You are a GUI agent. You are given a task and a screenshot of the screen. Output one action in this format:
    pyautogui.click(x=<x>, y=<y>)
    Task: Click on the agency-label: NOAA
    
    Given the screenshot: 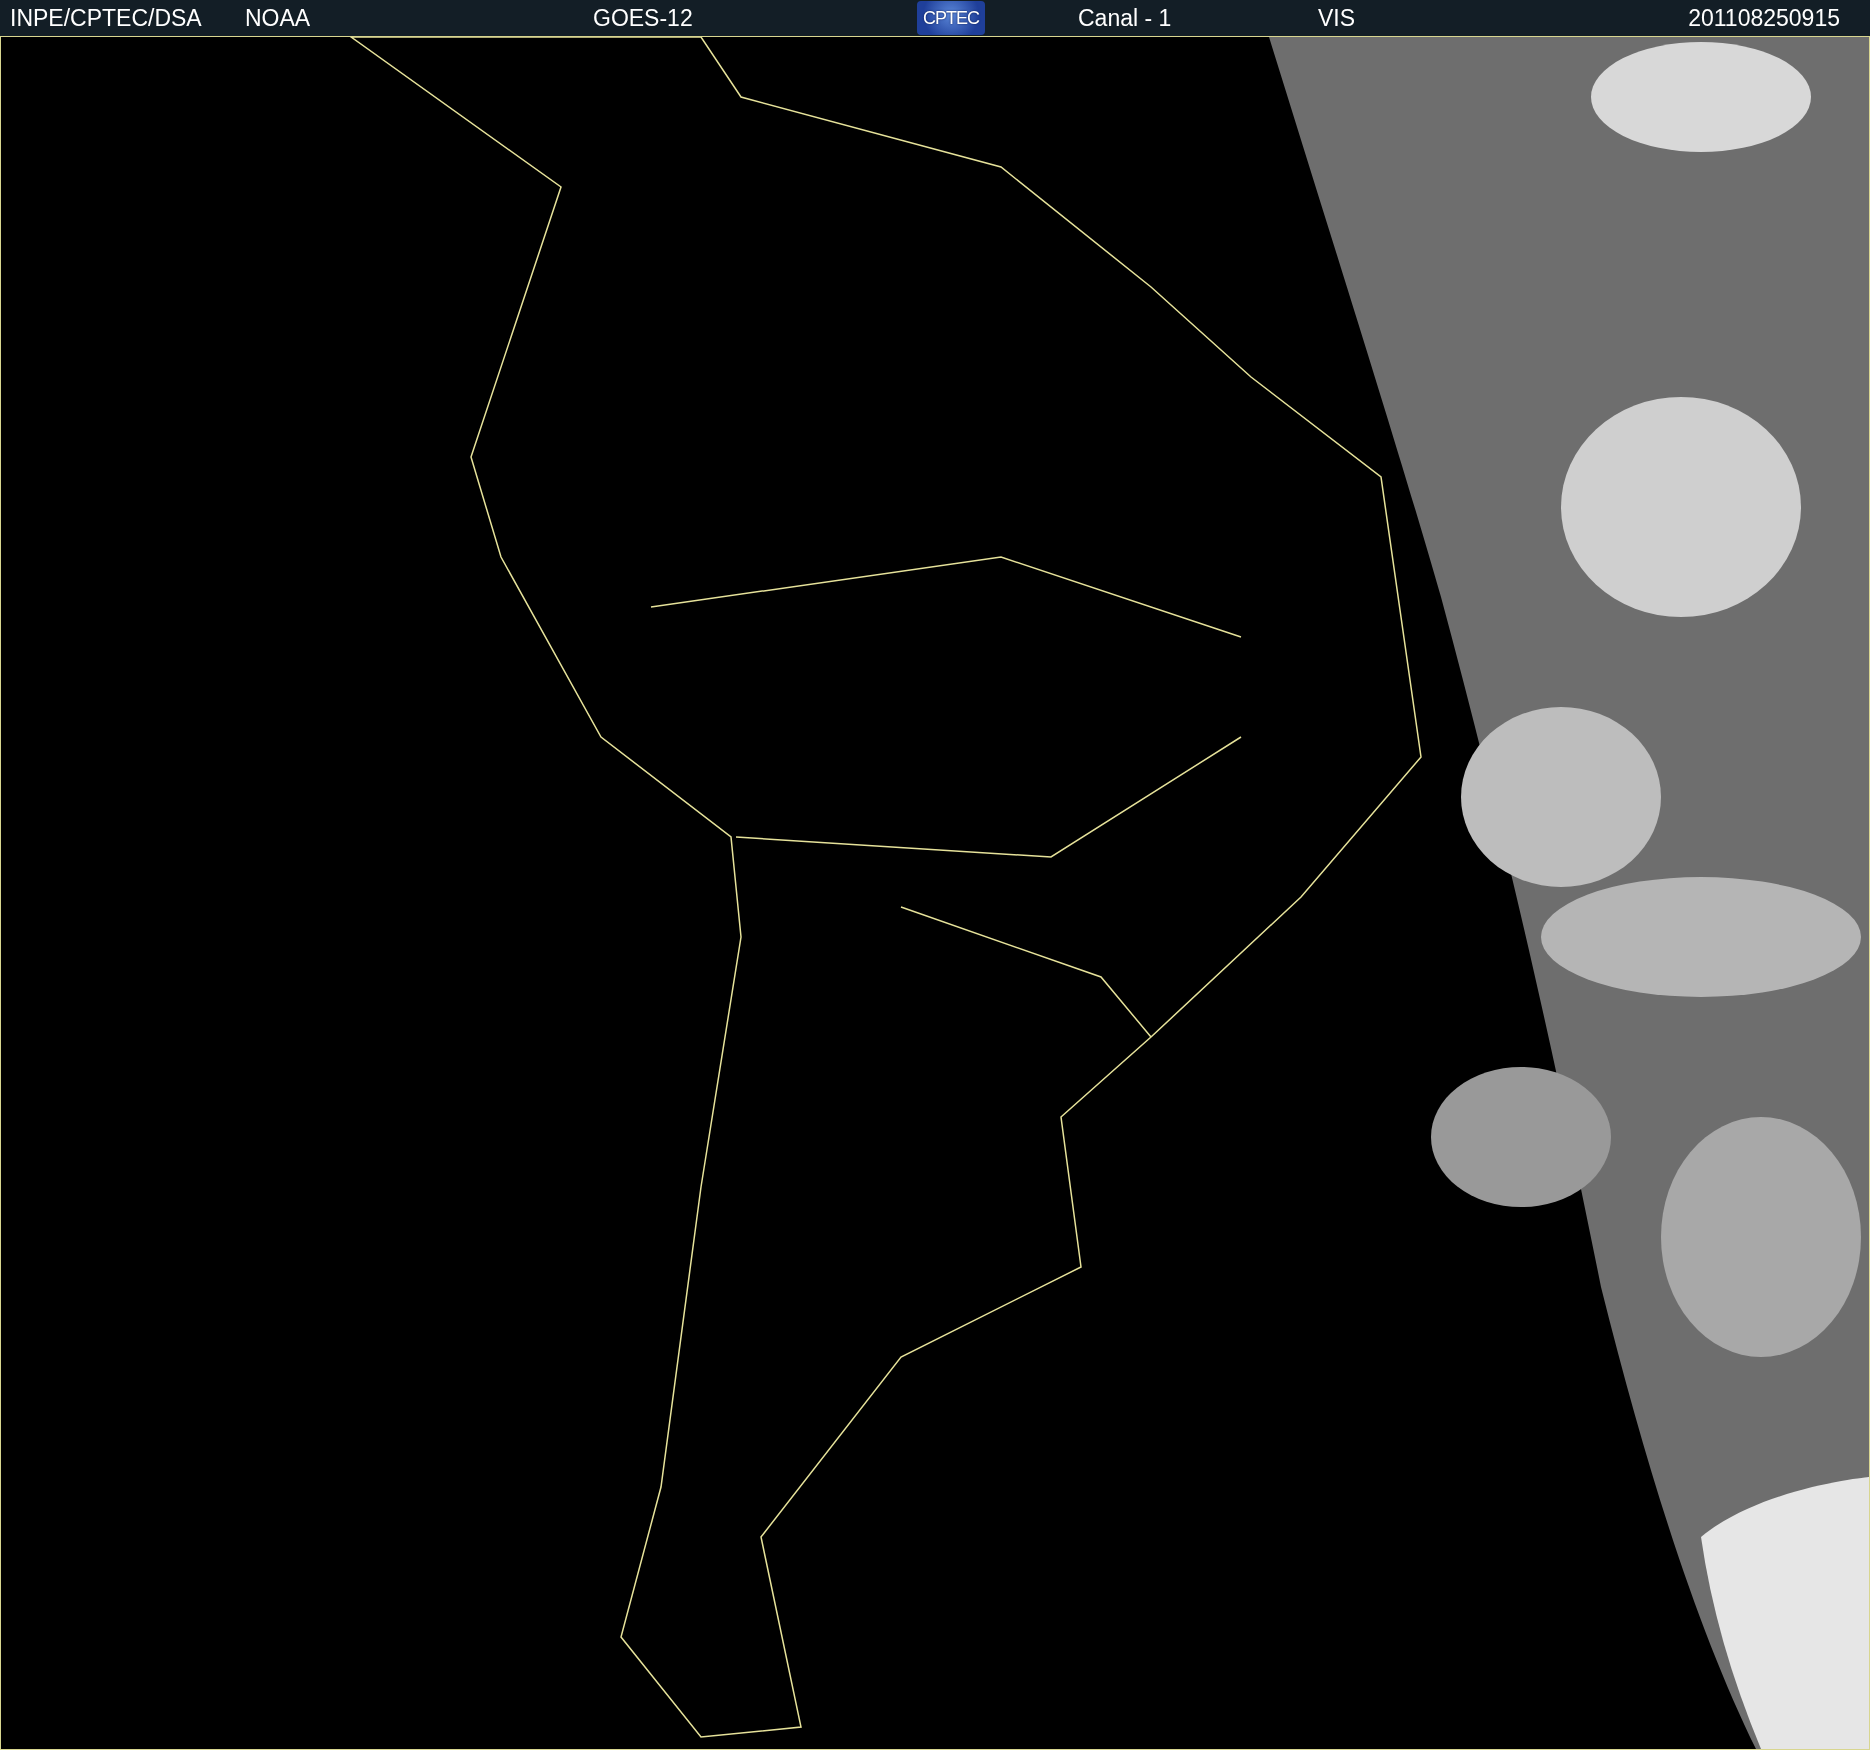 What is the action you would take?
    pyautogui.click(x=278, y=18)
    